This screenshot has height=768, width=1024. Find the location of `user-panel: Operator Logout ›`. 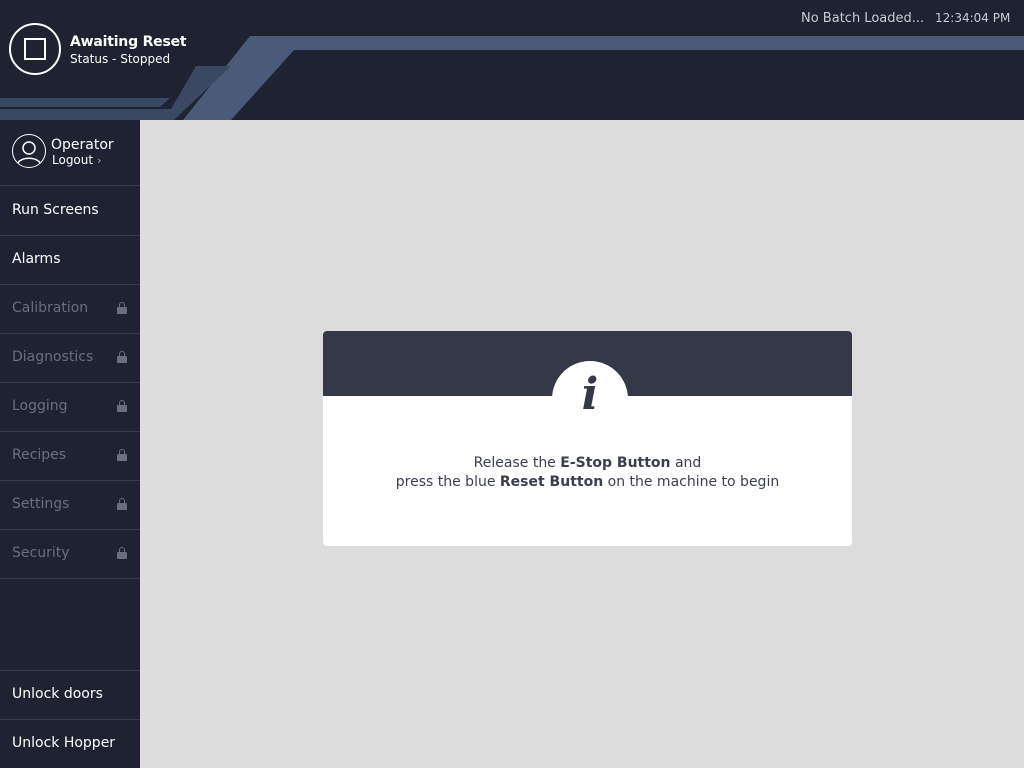

user-panel: Operator Logout › is located at coordinates (70, 153).